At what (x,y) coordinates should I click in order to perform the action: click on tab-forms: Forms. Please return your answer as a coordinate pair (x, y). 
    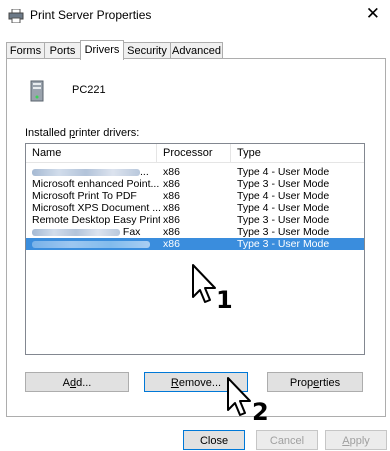
    Looking at the image, I should click on (25, 50).